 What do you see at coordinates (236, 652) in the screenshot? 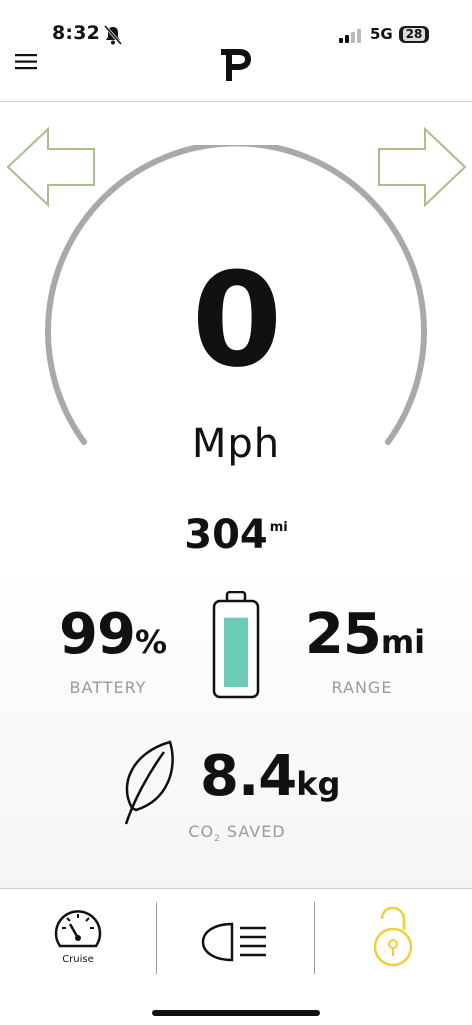
I see `battery-fill` at bounding box center [236, 652].